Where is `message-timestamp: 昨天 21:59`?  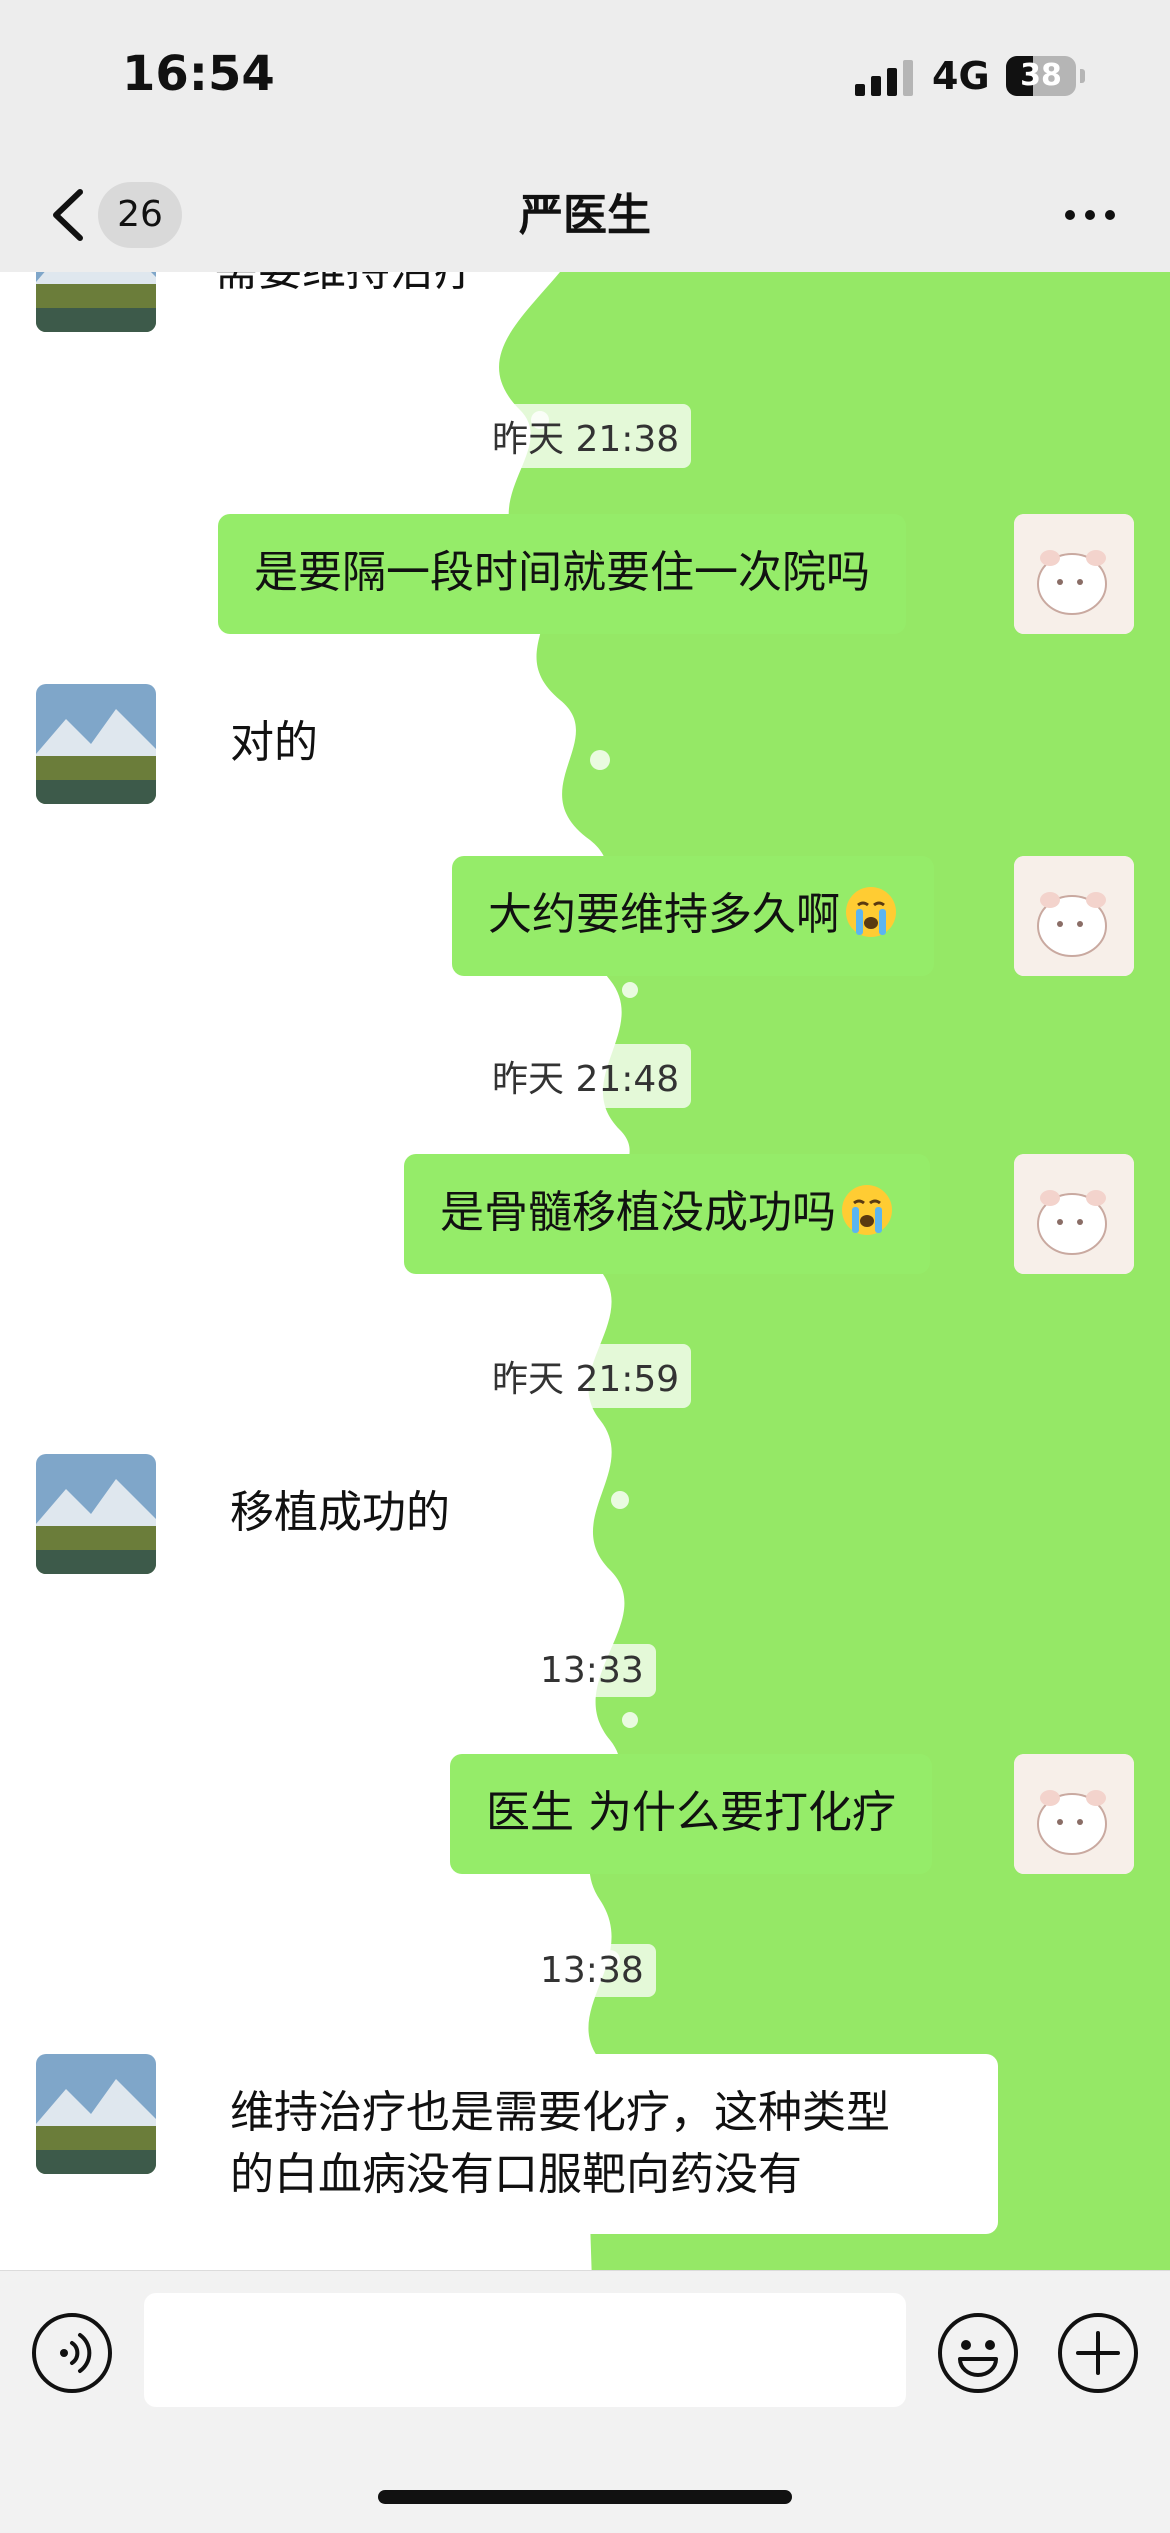 message-timestamp: 昨天 21:59 is located at coordinates (586, 1376).